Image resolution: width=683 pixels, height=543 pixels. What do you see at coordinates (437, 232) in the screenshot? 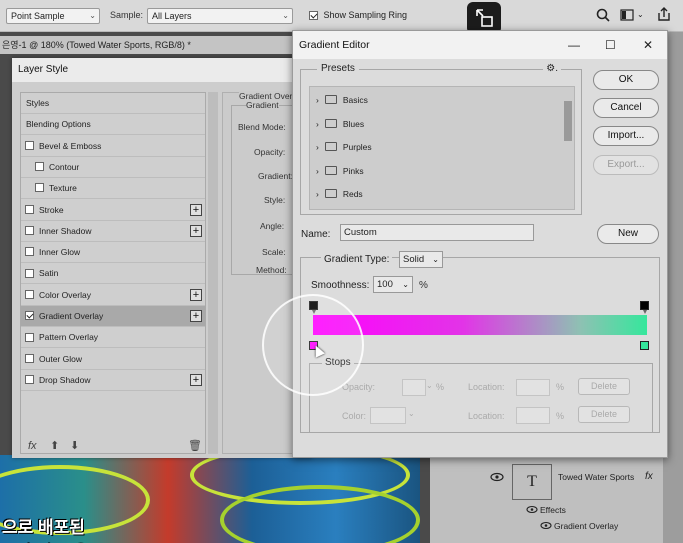
I see `name-input: Custom` at bounding box center [437, 232].